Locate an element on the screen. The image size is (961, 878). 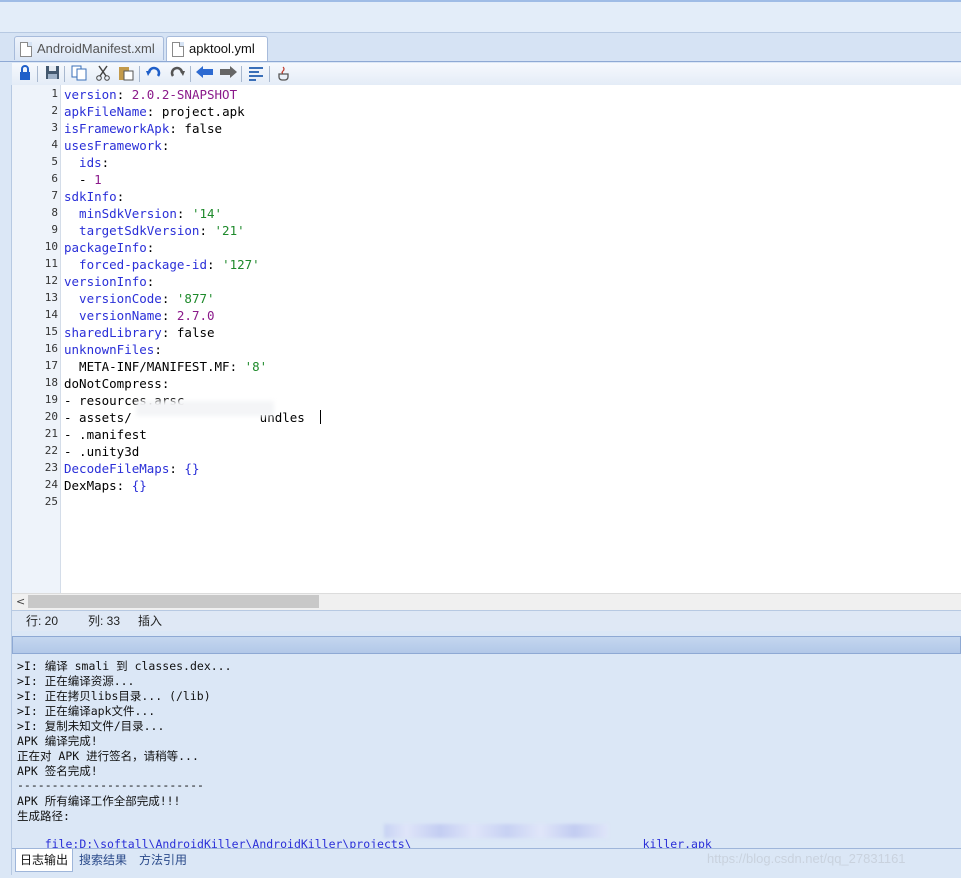
line-number: 9 is located at coordinates (54, 229).